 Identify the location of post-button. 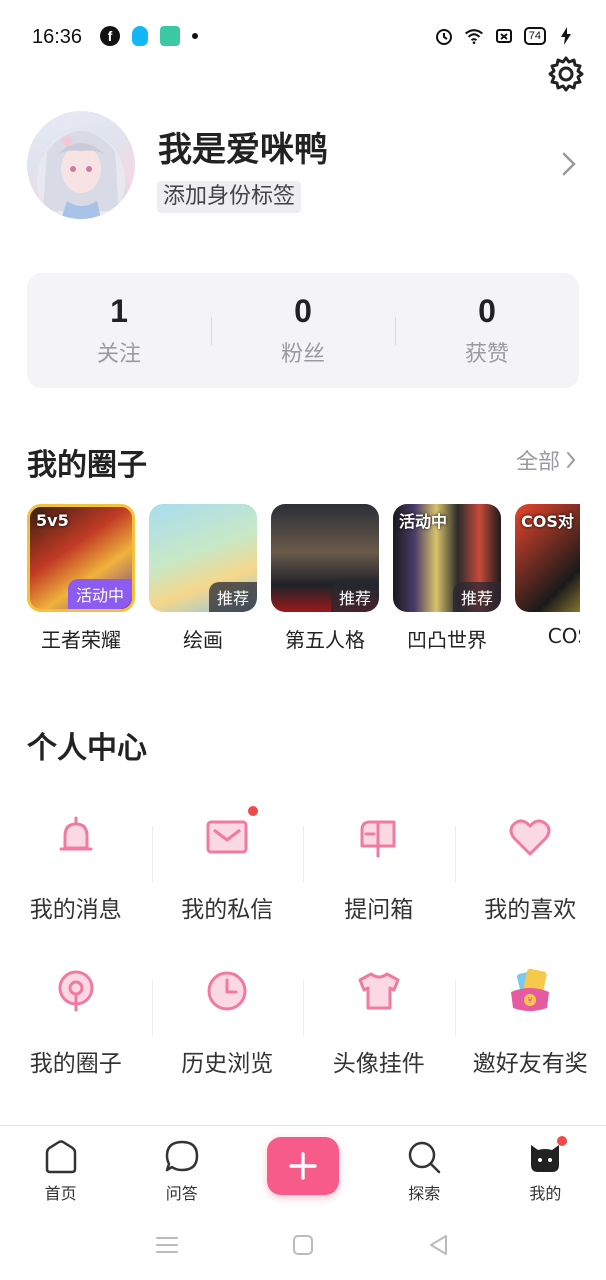
(303, 1166).